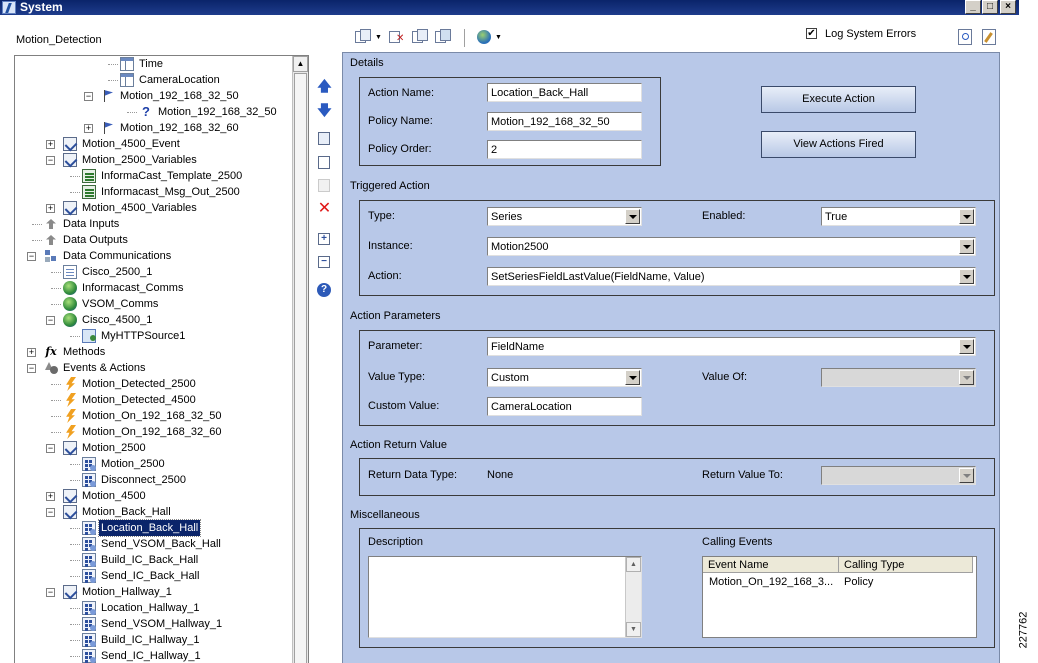  What do you see at coordinates (324, 208) in the screenshot?
I see `delete-icon: ✕` at bounding box center [324, 208].